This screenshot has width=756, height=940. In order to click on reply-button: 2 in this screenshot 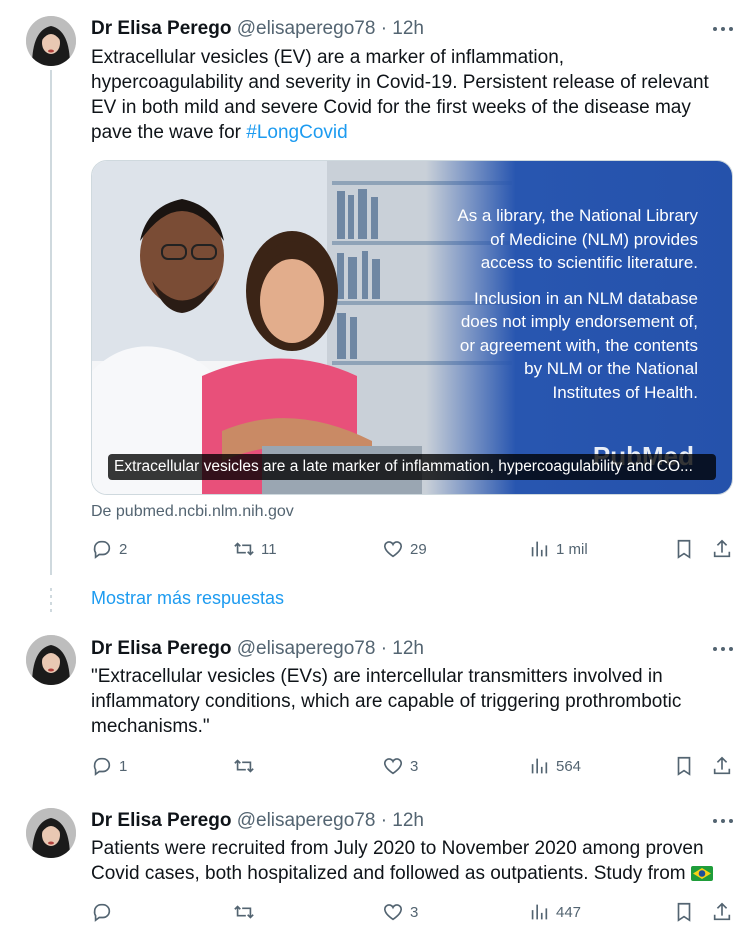, I will do `click(109, 549)`.